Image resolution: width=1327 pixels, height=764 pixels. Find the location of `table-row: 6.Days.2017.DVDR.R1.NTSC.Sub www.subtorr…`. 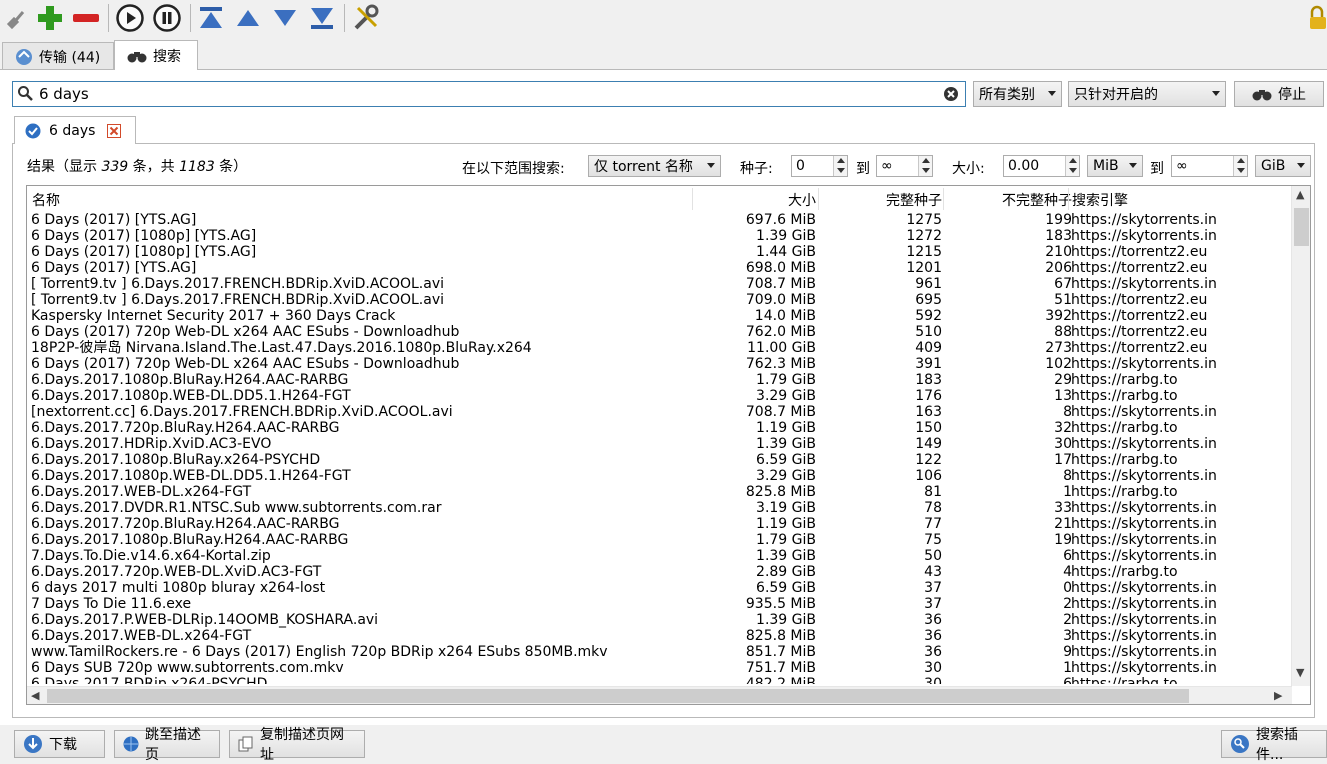

table-row: 6.Days.2017.DVDR.R1.NTSC.Sub www.subtorr… is located at coordinates (659, 508).